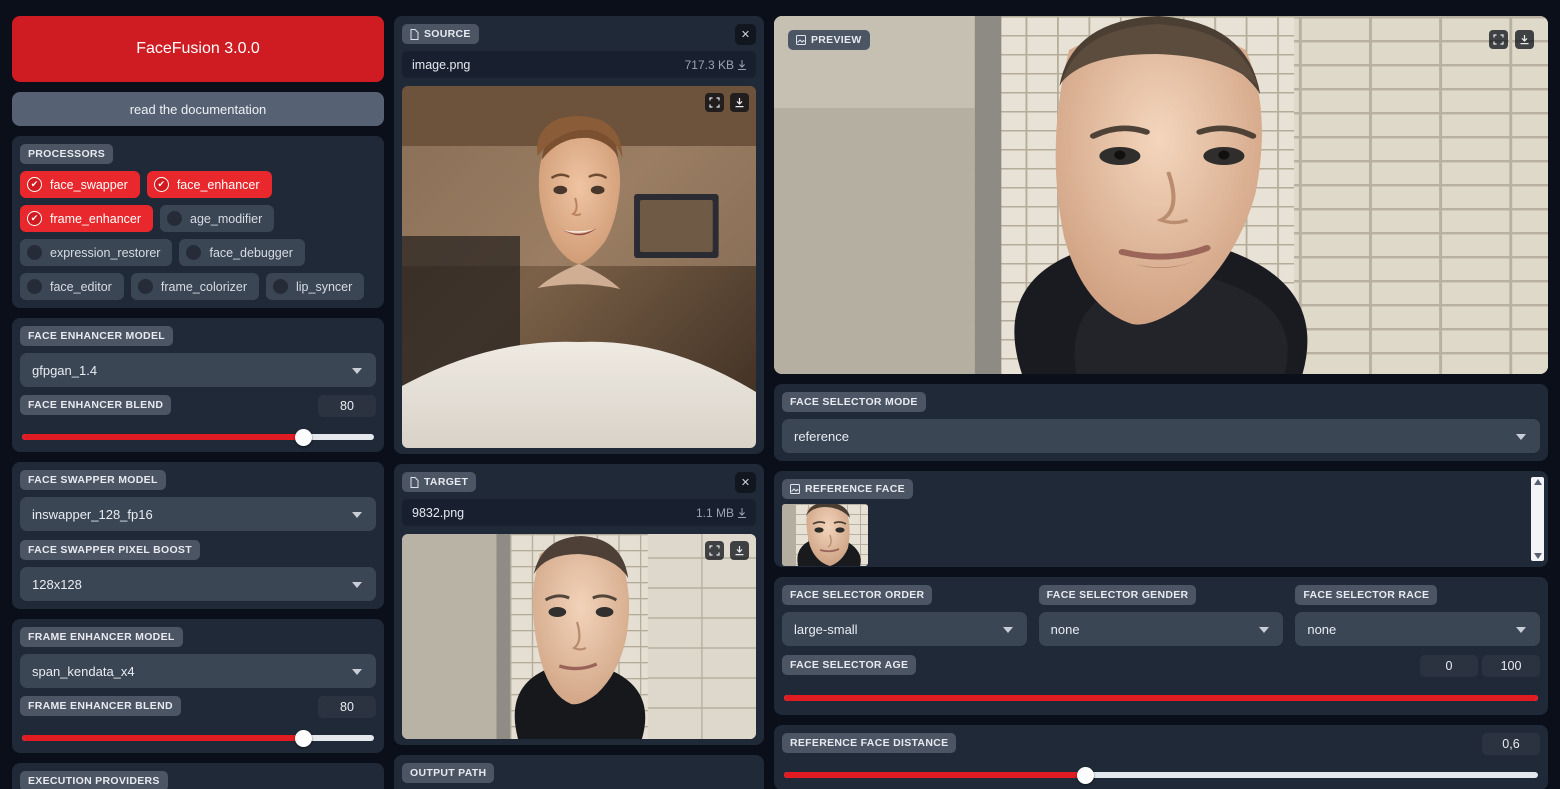 This screenshot has width=1560, height=789. Describe the element at coordinates (745, 34) in the screenshot. I see `source-close-icon: ✕` at that location.